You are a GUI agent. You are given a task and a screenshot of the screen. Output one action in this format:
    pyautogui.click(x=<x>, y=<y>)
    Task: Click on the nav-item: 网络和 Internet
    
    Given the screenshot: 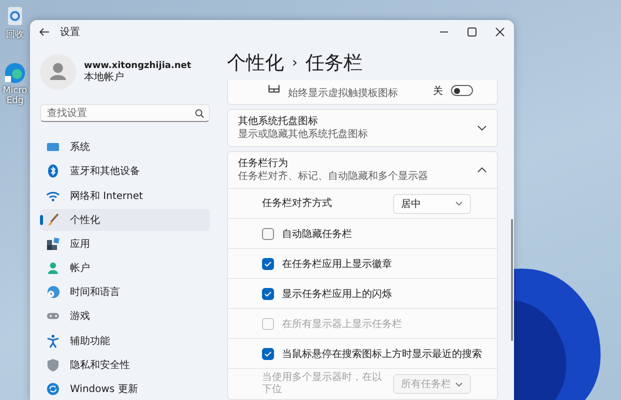 What is the action you would take?
    pyautogui.click(x=125, y=195)
    